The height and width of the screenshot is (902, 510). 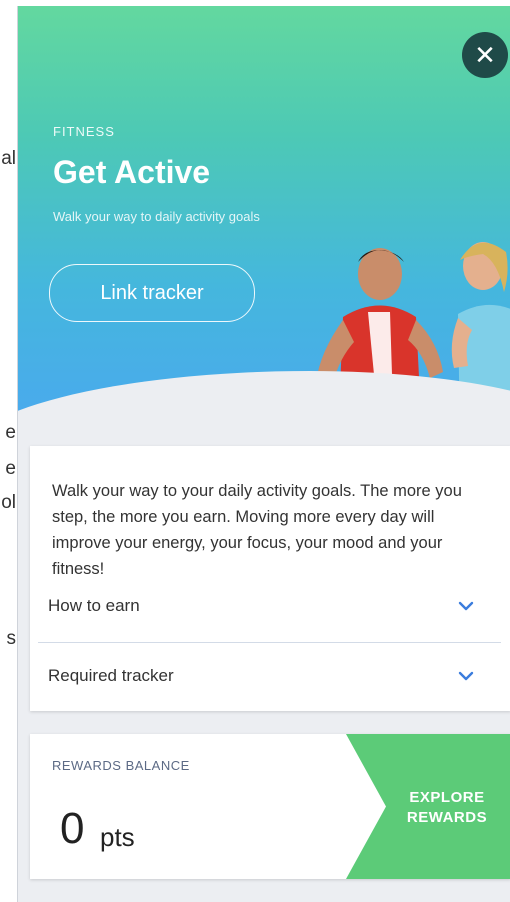 I want to click on page-subtitle: Walk your way to daily activity goals, so click(x=156, y=216).